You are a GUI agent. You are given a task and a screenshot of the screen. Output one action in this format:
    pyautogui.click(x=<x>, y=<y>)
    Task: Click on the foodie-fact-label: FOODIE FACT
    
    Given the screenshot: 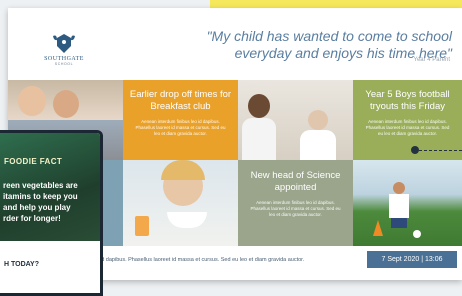 What is the action you would take?
    pyautogui.click(x=33, y=161)
    